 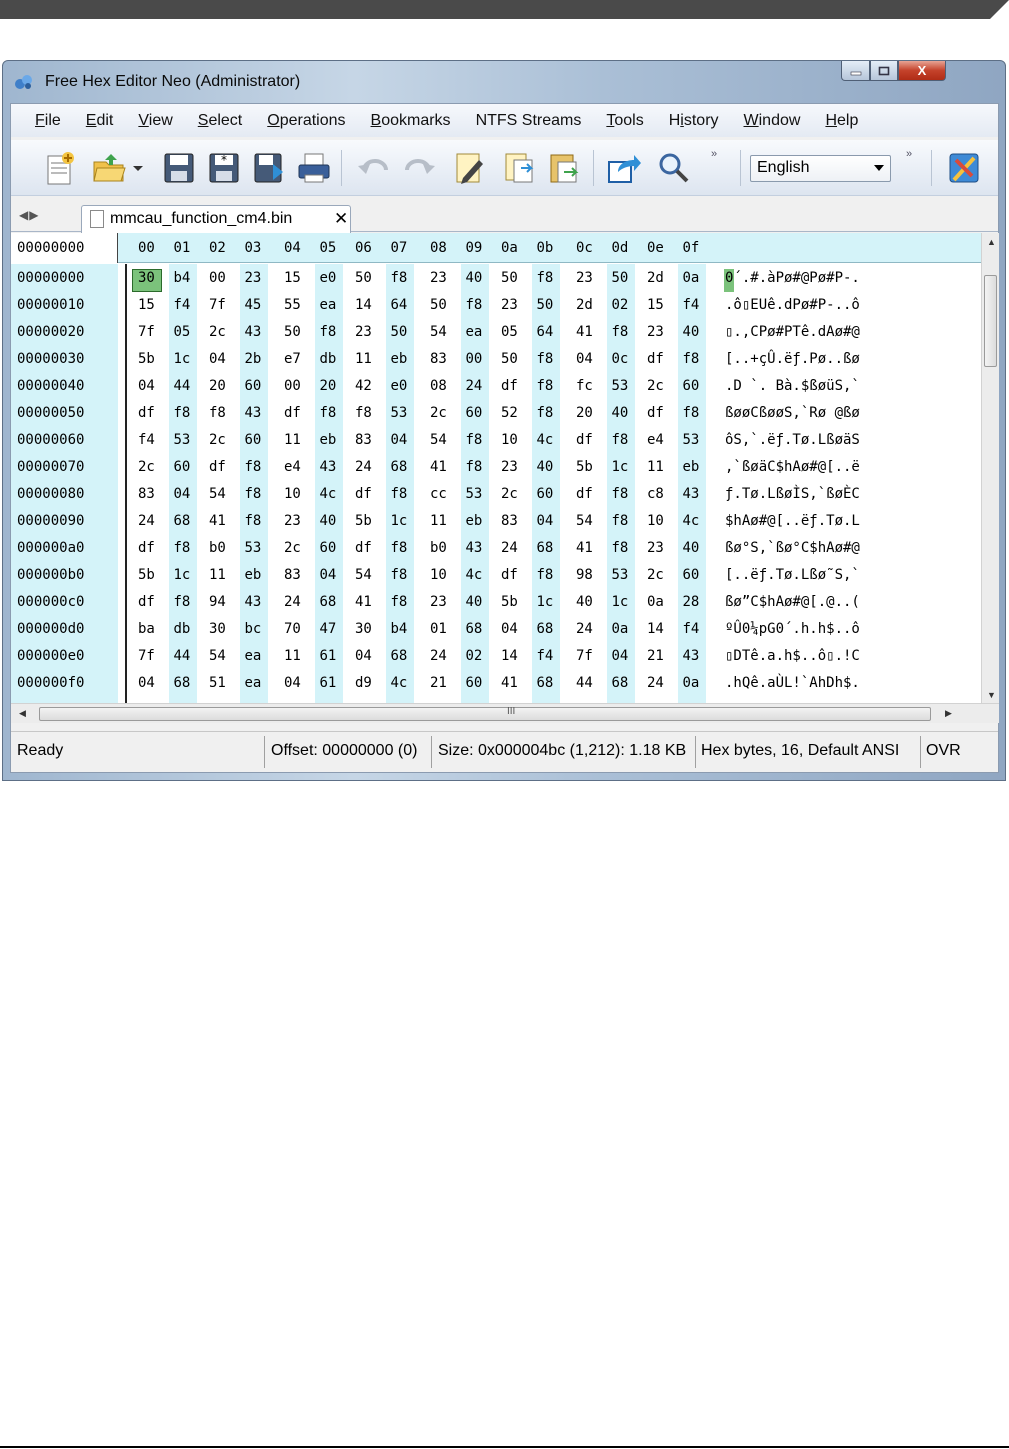 I want to click on ascii-text: 0´.#.àPø#@Pø#P-., so click(x=792, y=278).